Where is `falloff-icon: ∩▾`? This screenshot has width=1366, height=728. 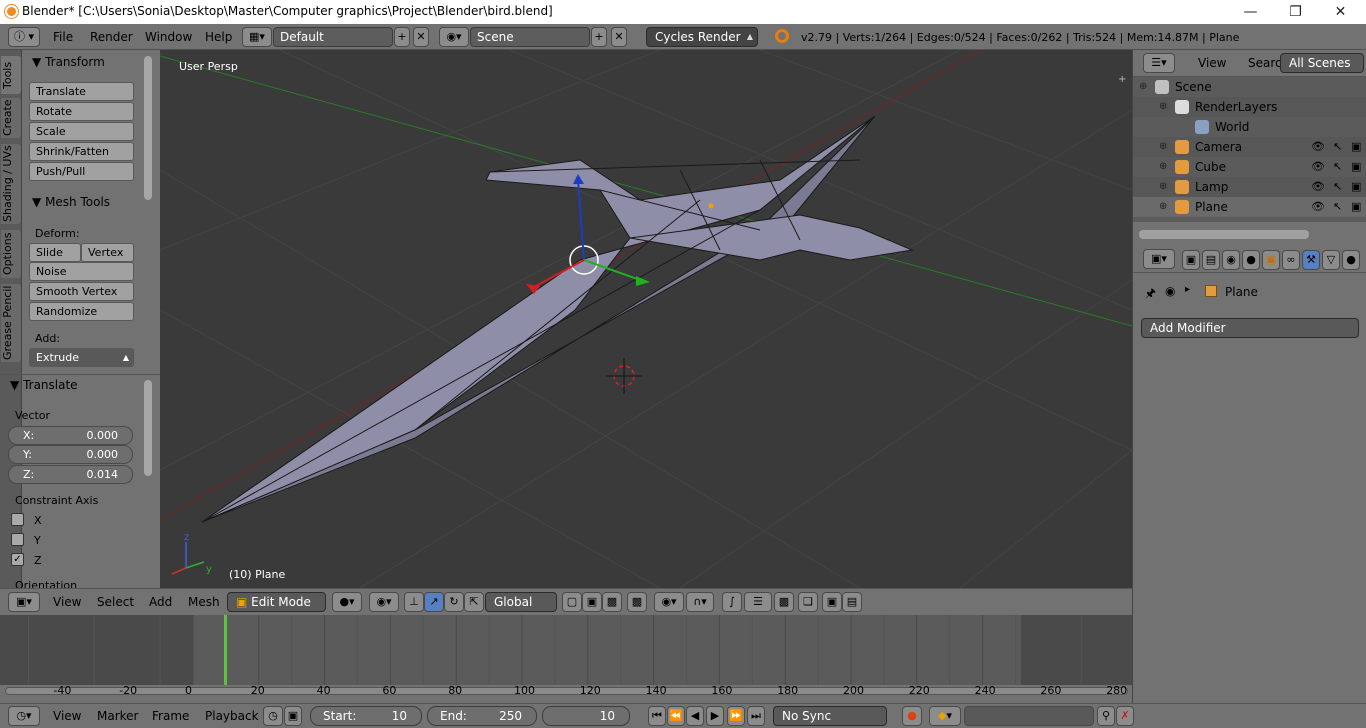
falloff-icon: ∩▾ is located at coordinates (700, 602).